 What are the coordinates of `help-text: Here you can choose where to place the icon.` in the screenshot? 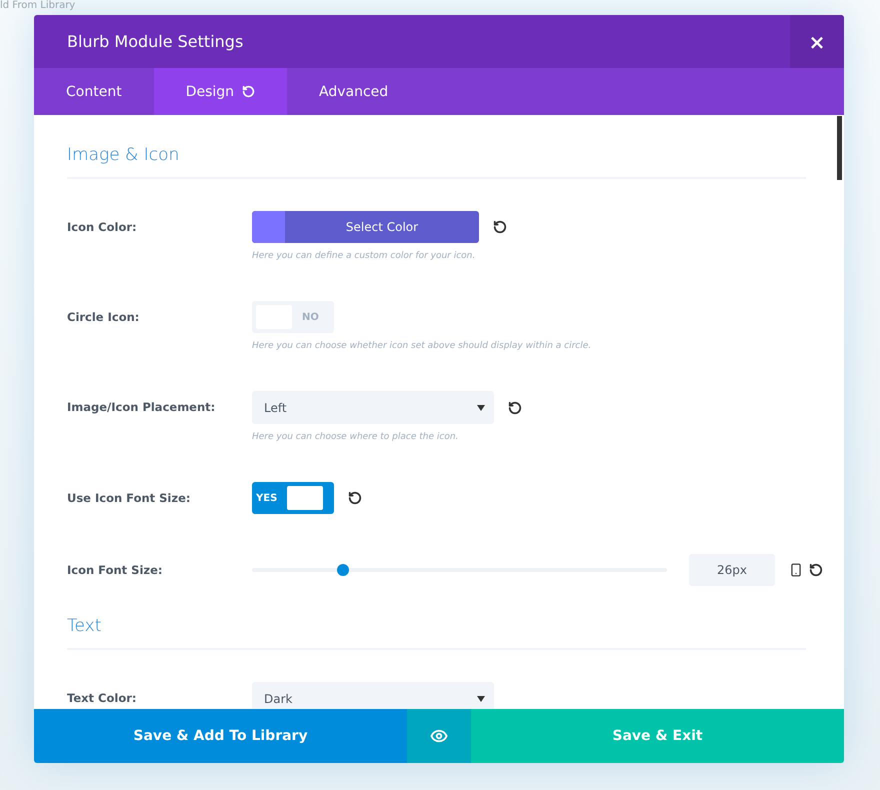 It's located at (356, 437).